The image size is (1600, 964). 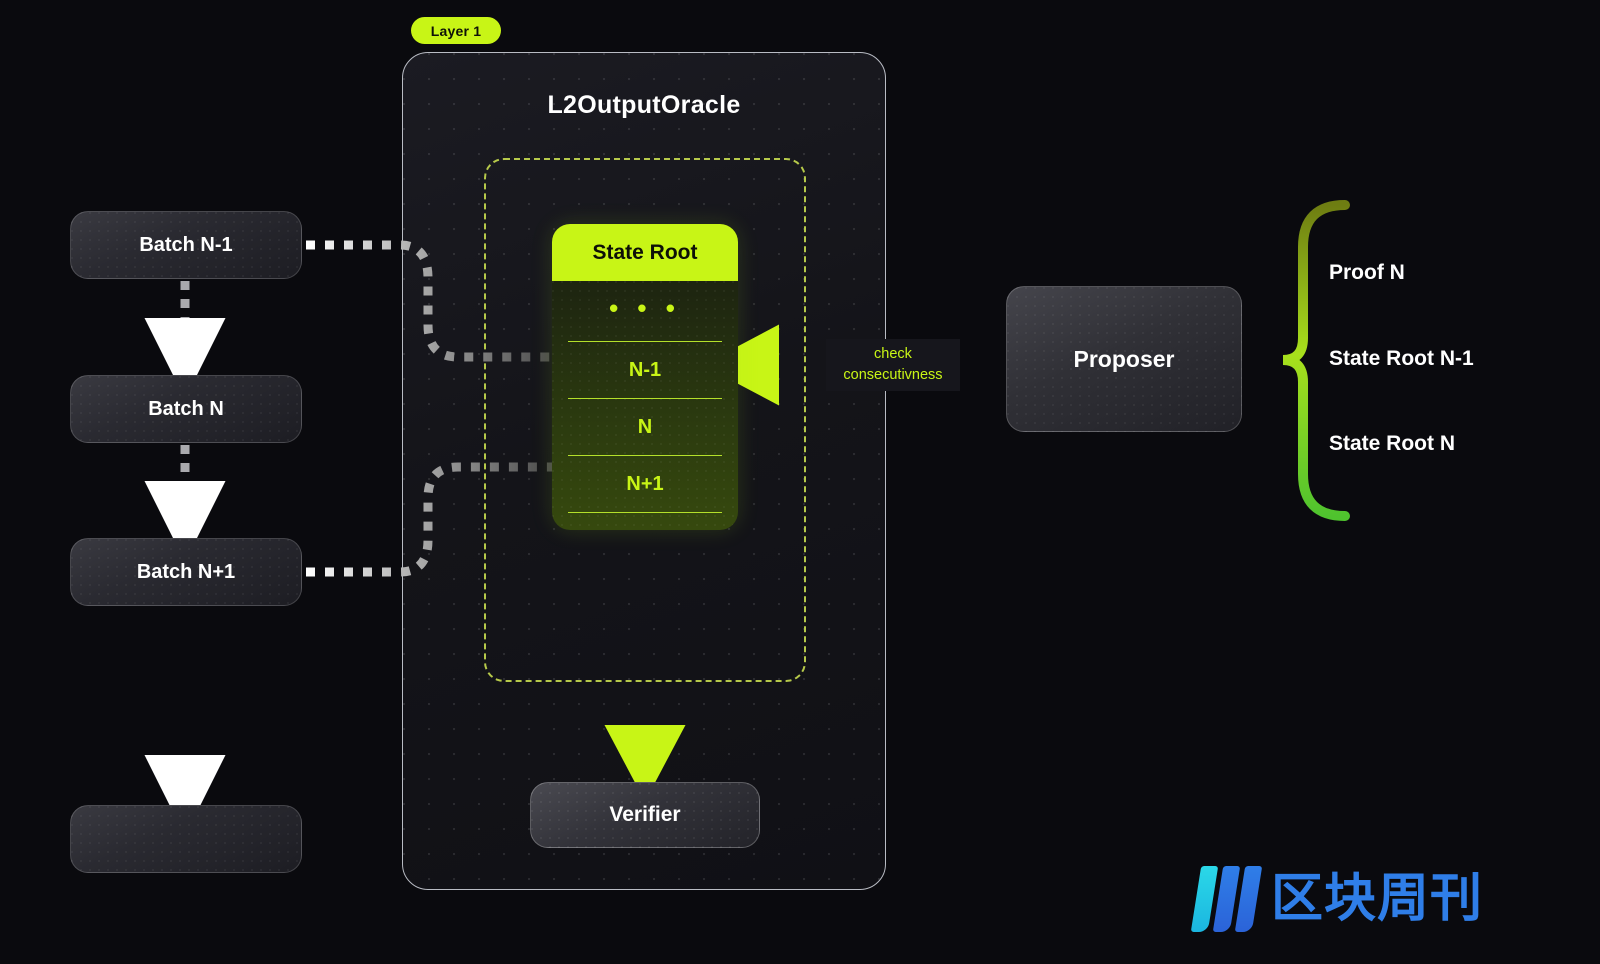 I want to click on batch-node-n-plus-1: Batch N+1, so click(x=186, y=572).